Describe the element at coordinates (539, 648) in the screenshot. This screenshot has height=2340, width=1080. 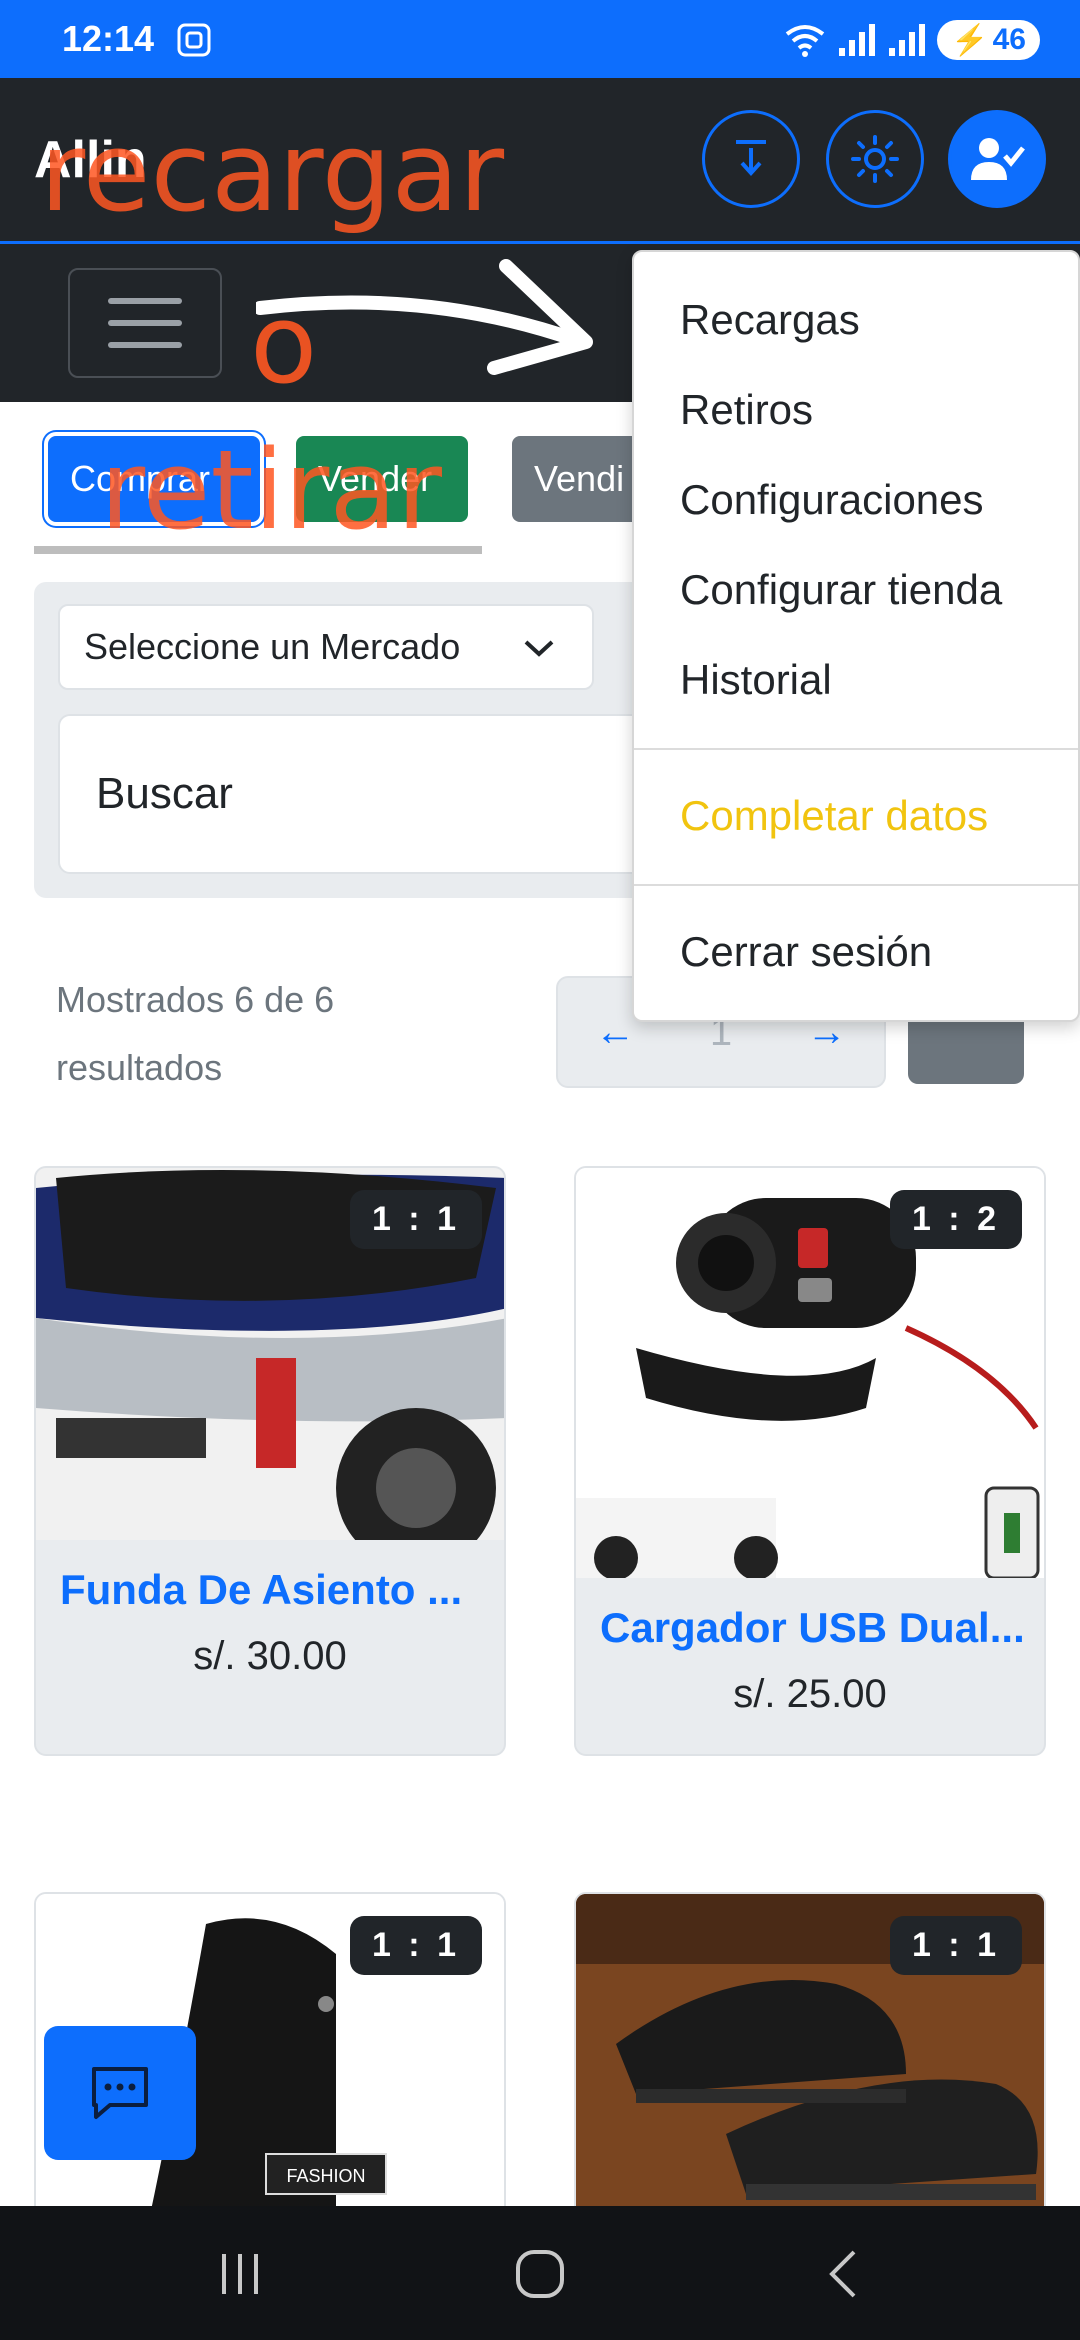
I see `chevron-down-icon` at that location.